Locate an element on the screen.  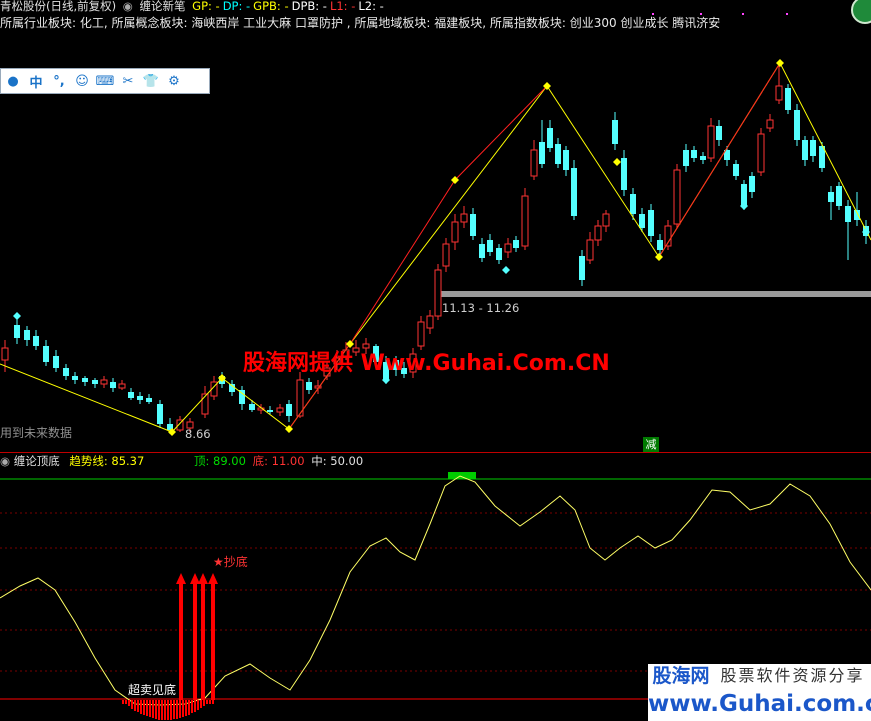
indicator-panel-name: 缠论顶底 is located at coordinates (37, 461).